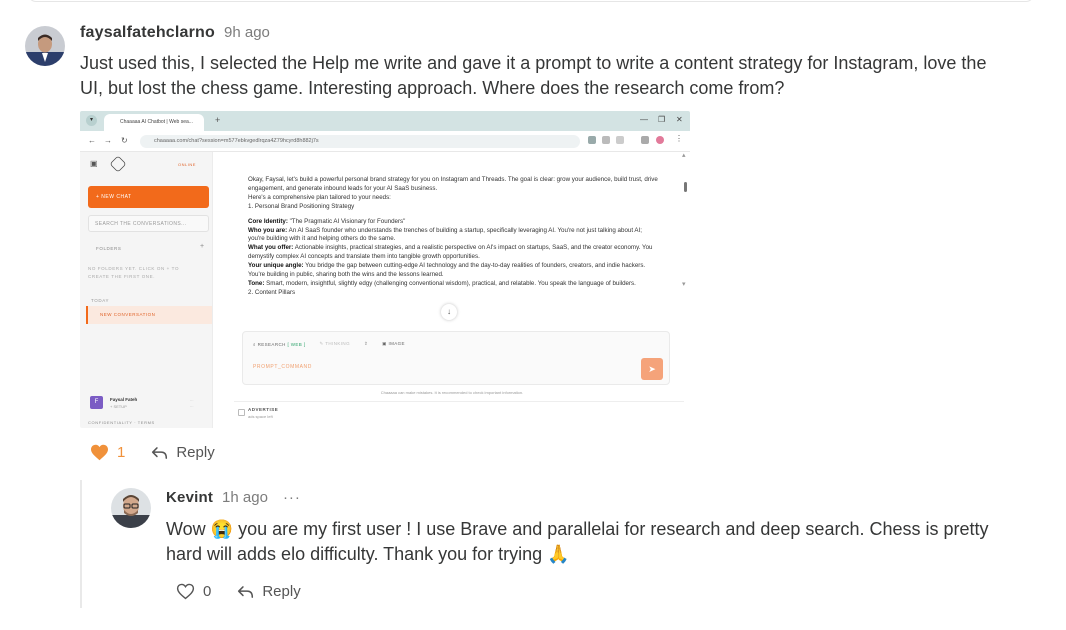  Describe the element at coordinates (189, 497) in the screenshot. I see `author-name: Kevint` at that location.